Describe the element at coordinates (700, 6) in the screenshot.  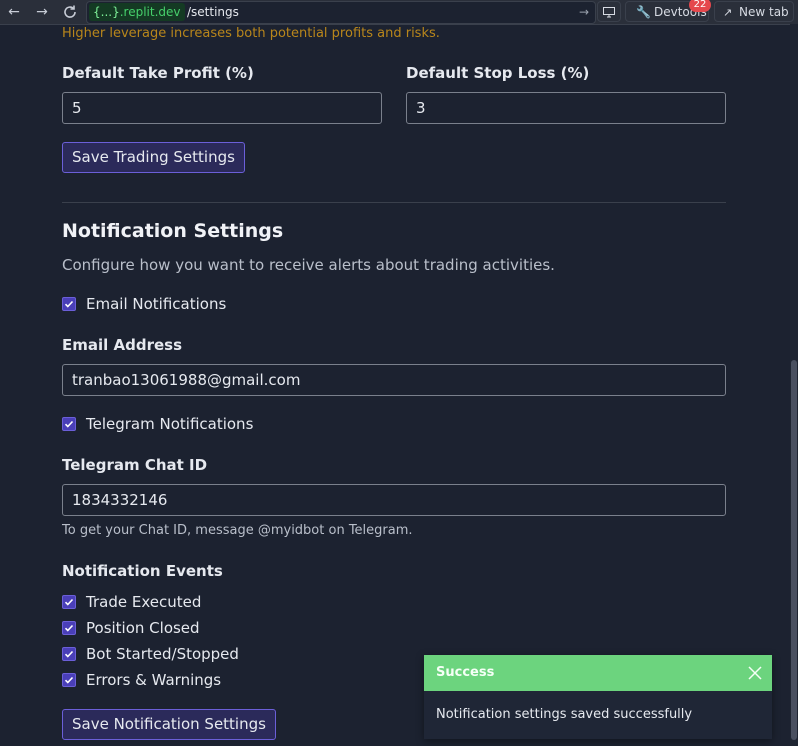
I see `devtools-badge: 22` at that location.